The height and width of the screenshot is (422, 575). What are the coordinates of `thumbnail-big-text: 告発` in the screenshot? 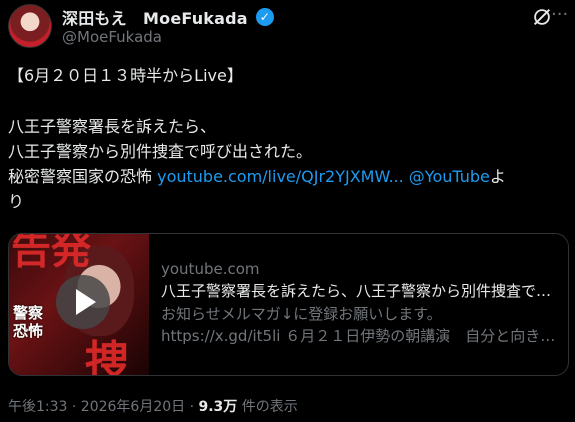 It's located at (51, 253).